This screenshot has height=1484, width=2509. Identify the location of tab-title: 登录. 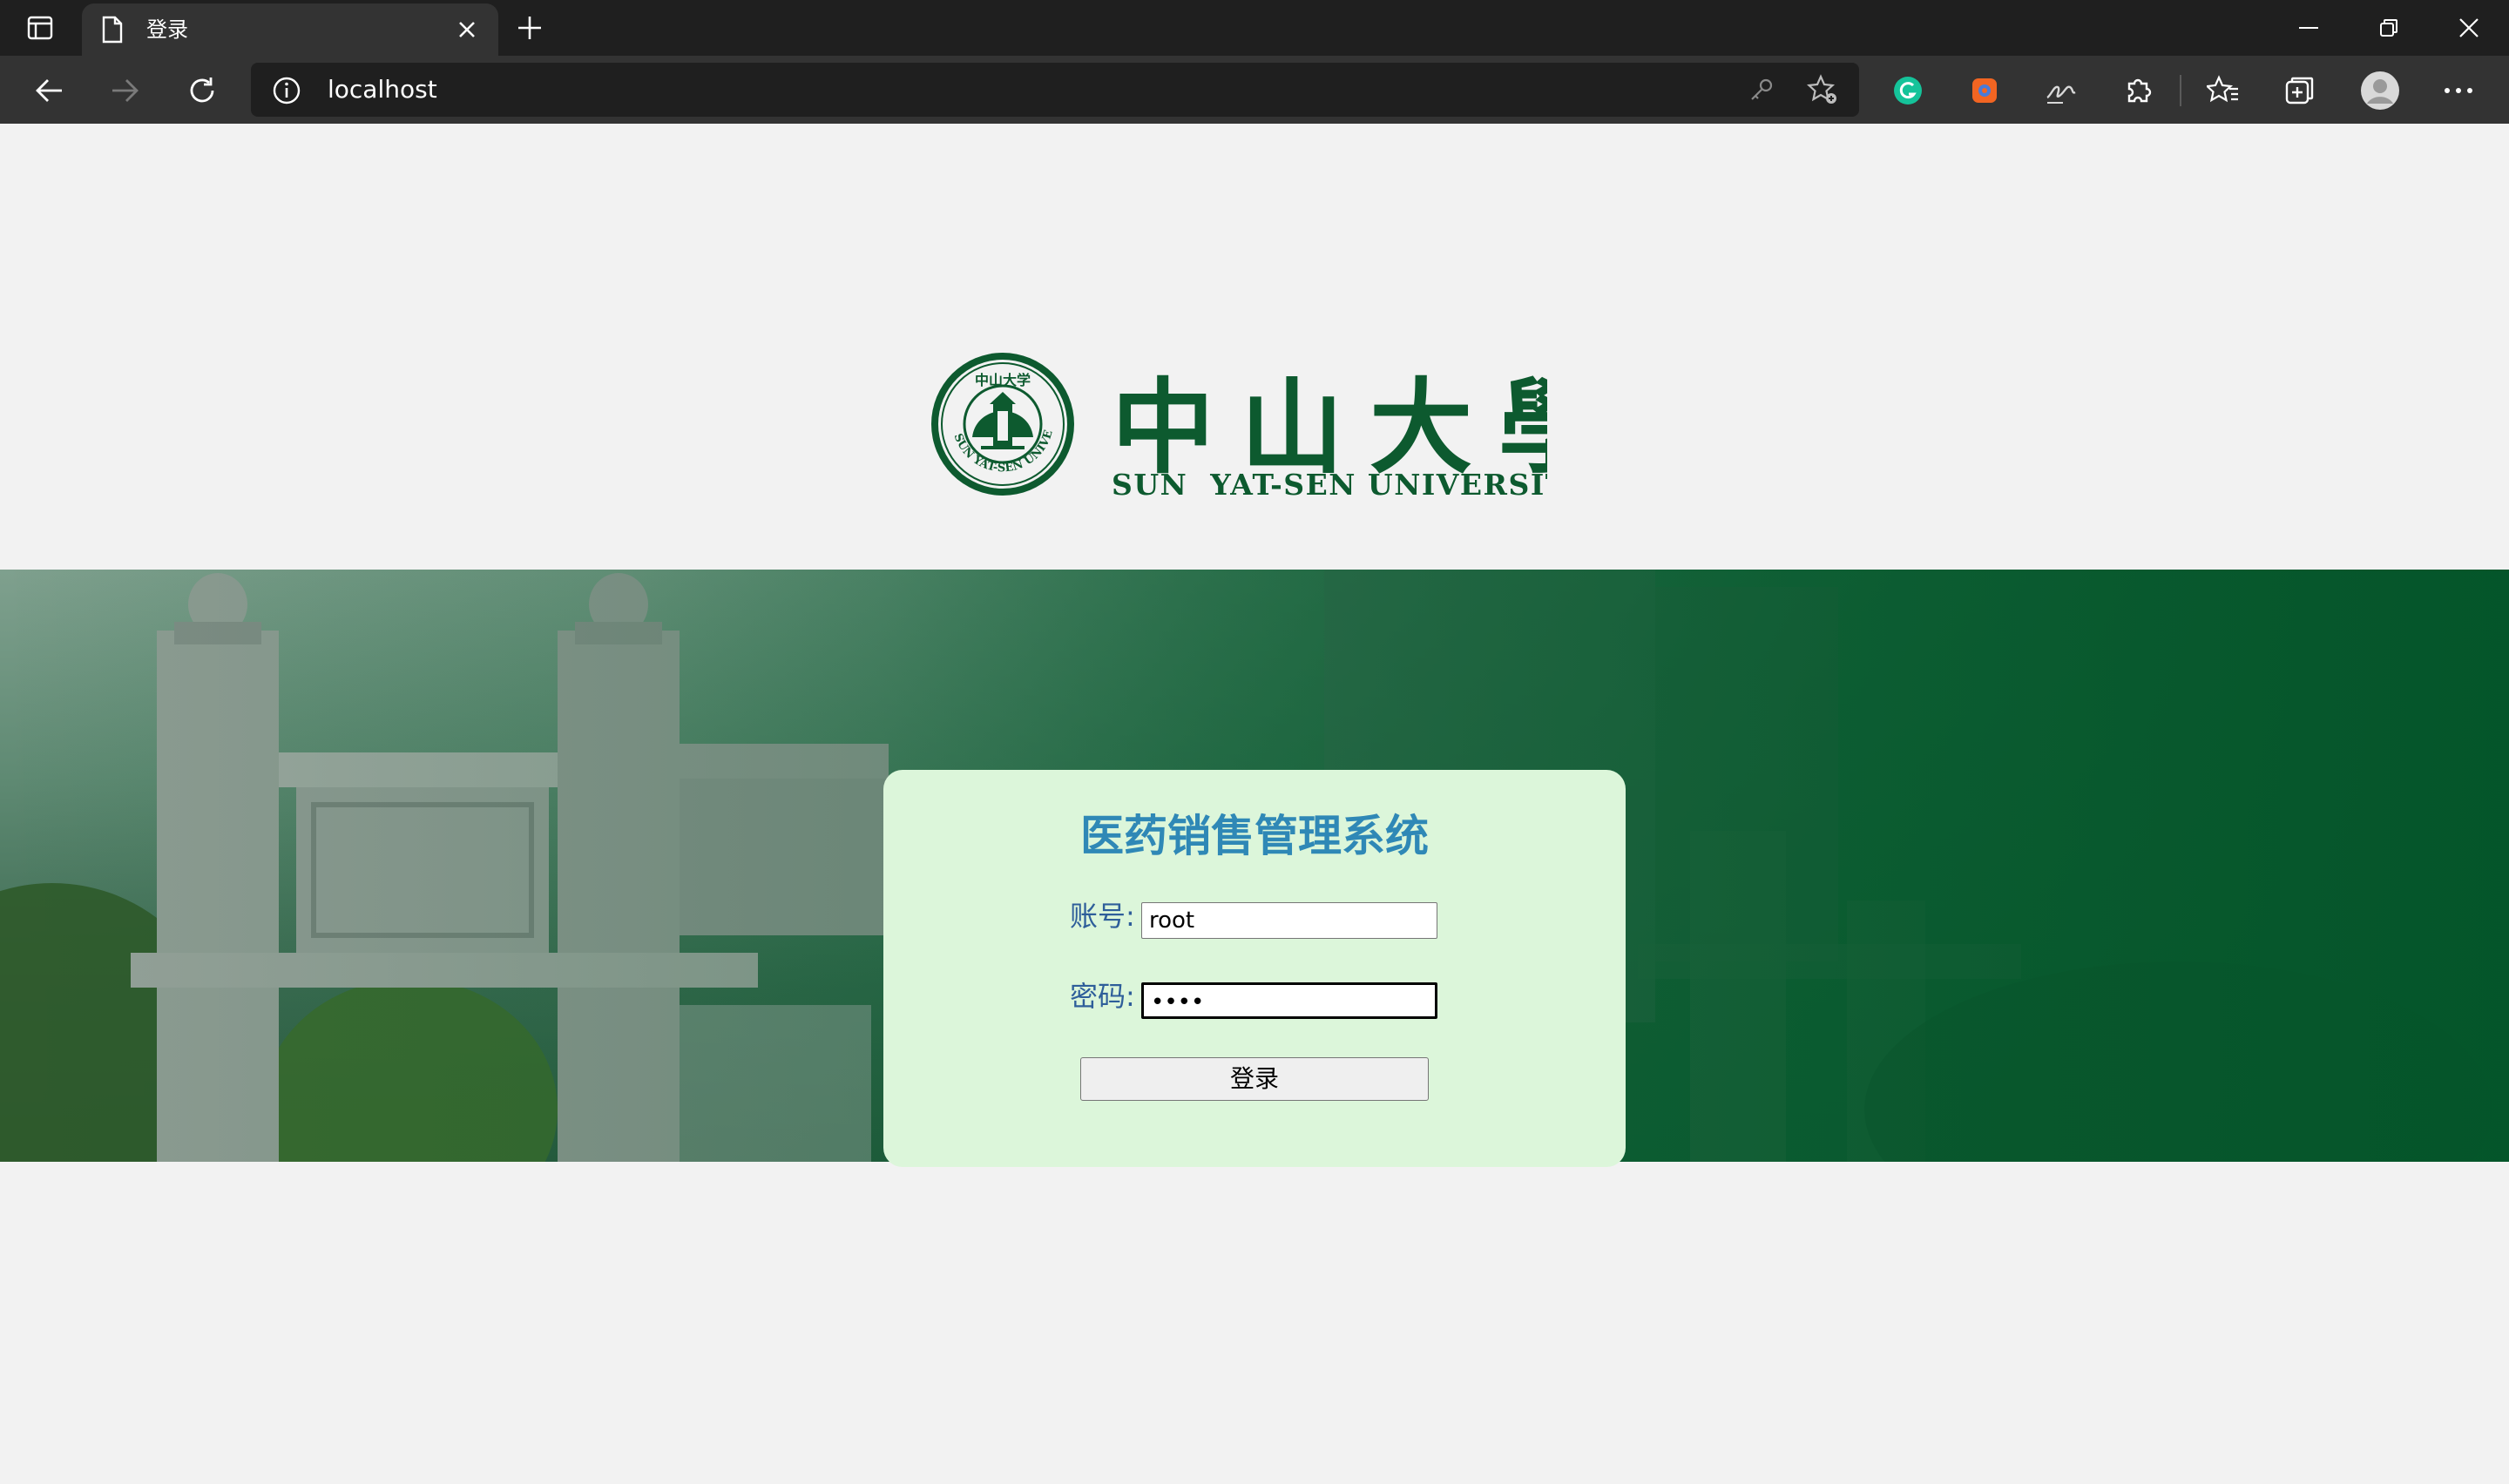
(167, 30).